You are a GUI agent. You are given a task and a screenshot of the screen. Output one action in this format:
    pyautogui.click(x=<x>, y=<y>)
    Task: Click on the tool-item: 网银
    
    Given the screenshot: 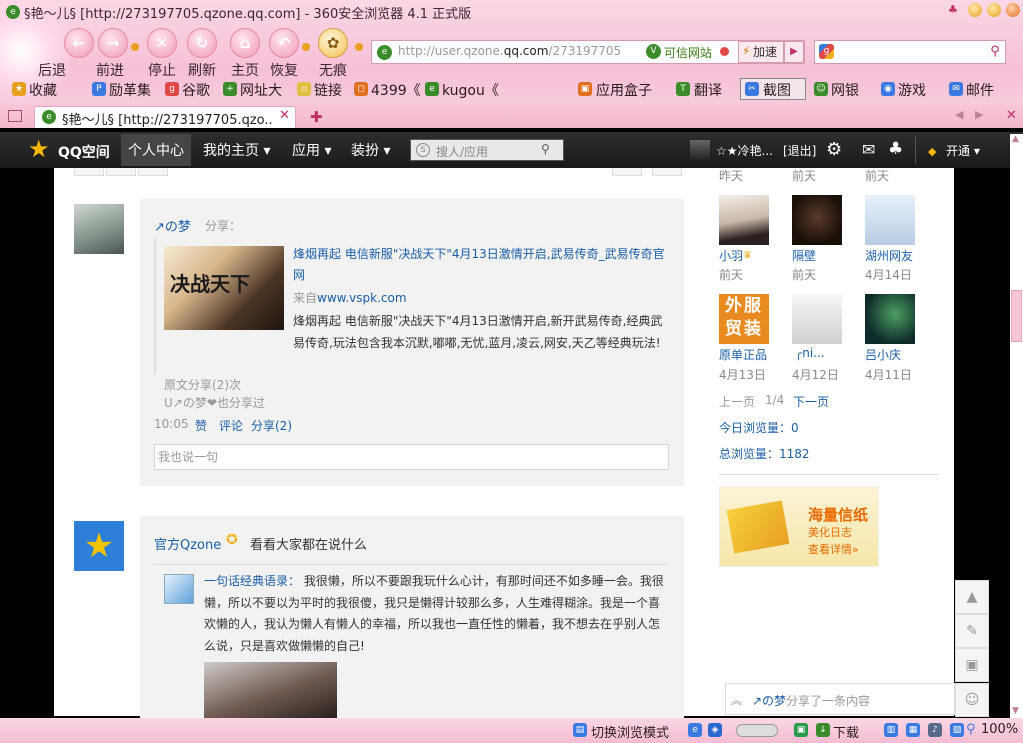 What is the action you would take?
    pyautogui.click(x=845, y=90)
    